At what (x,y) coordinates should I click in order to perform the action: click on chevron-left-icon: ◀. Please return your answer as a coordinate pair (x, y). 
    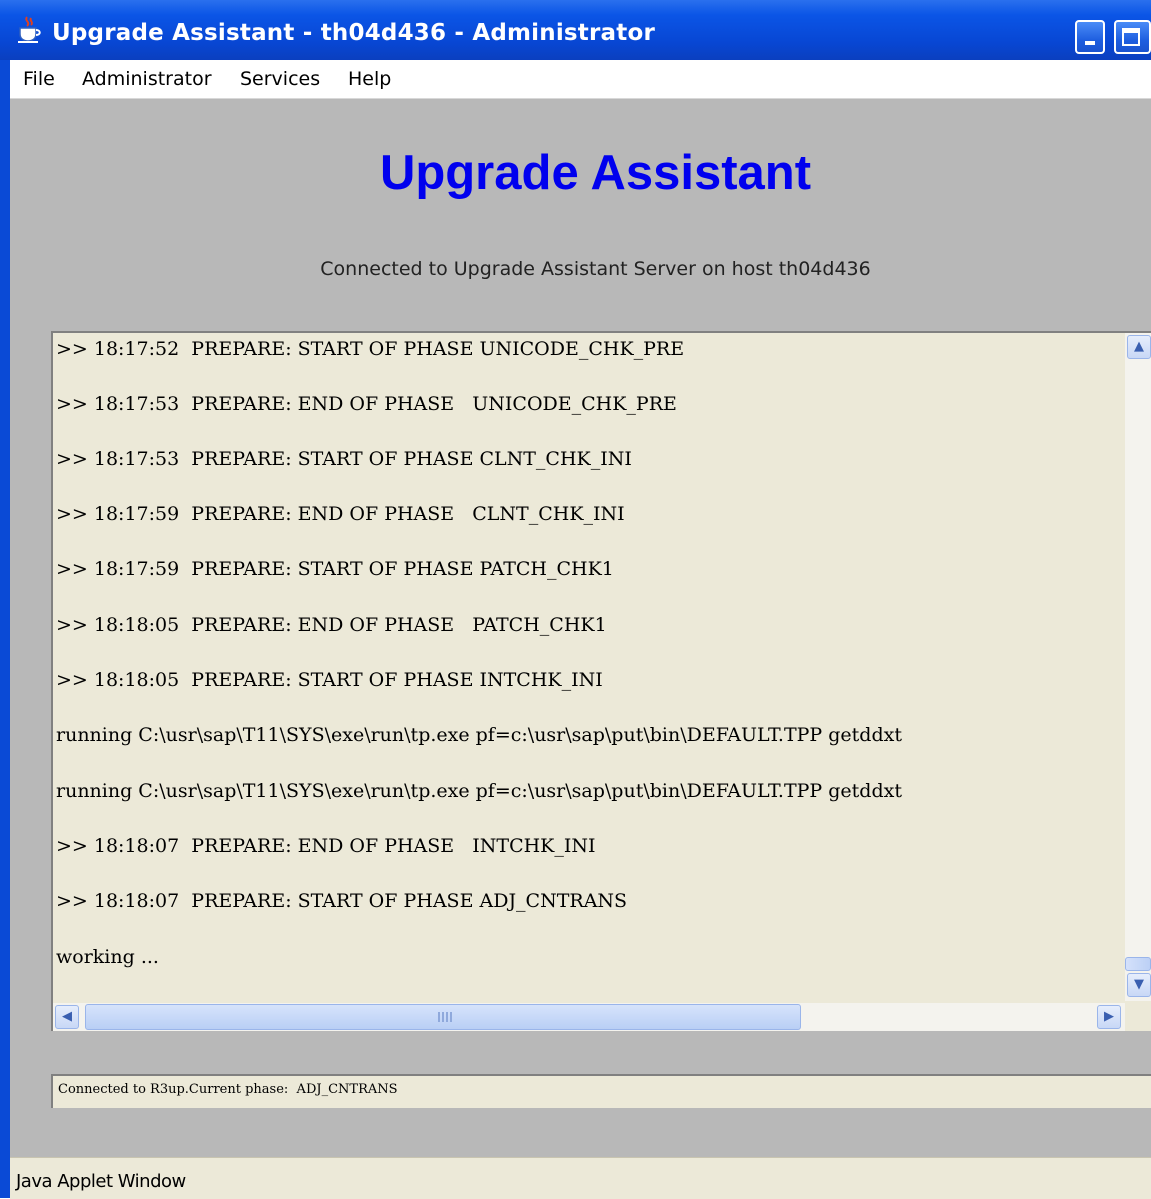
    Looking at the image, I should click on (67, 1016).